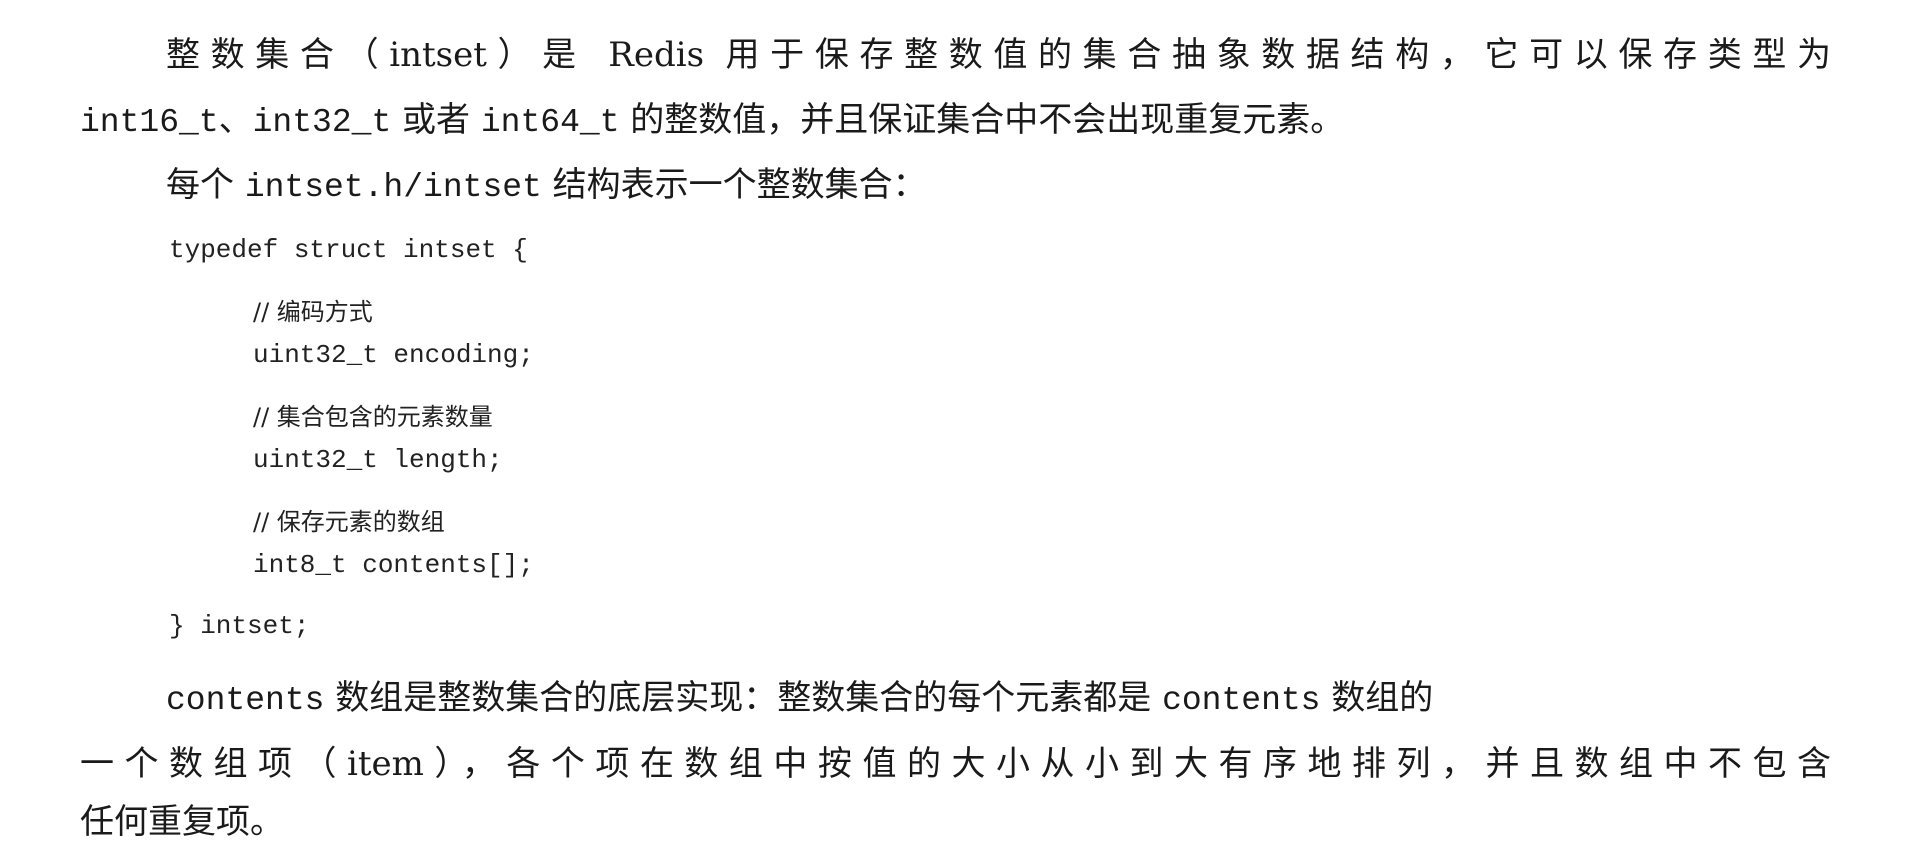  I want to click on code-line-open: typedef struct intset {, so click(348, 250).